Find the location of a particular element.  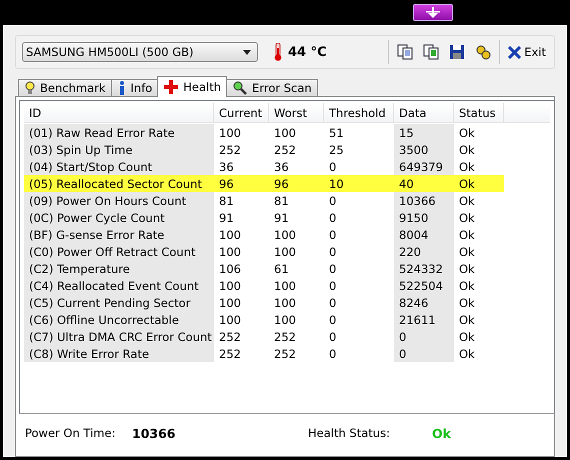

table-cell: 9150 is located at coordinates (424, 217).